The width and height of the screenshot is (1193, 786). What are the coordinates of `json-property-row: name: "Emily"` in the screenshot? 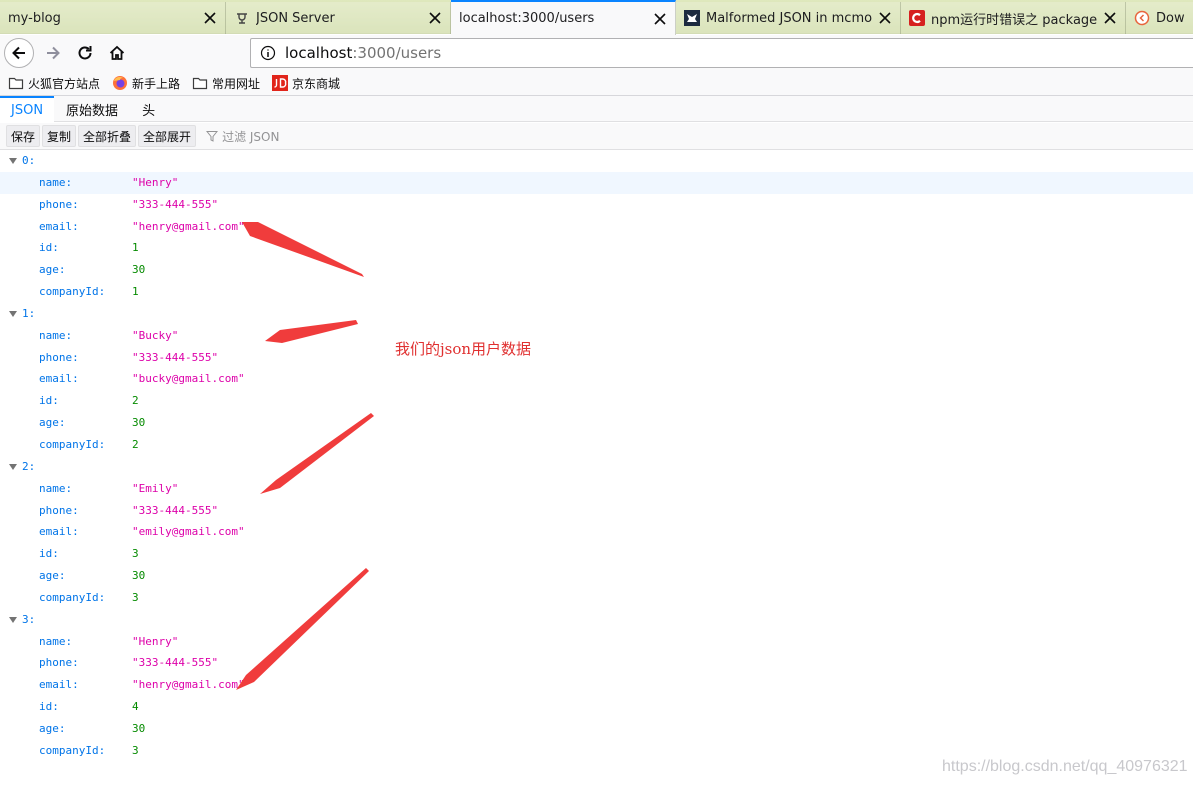 It's located at (596, 489).